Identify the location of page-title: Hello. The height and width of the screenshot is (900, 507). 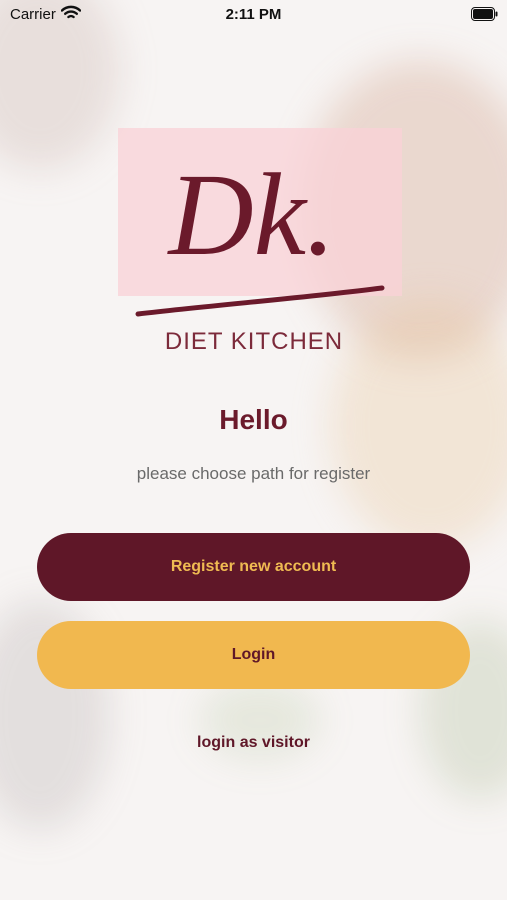
(253, 419).